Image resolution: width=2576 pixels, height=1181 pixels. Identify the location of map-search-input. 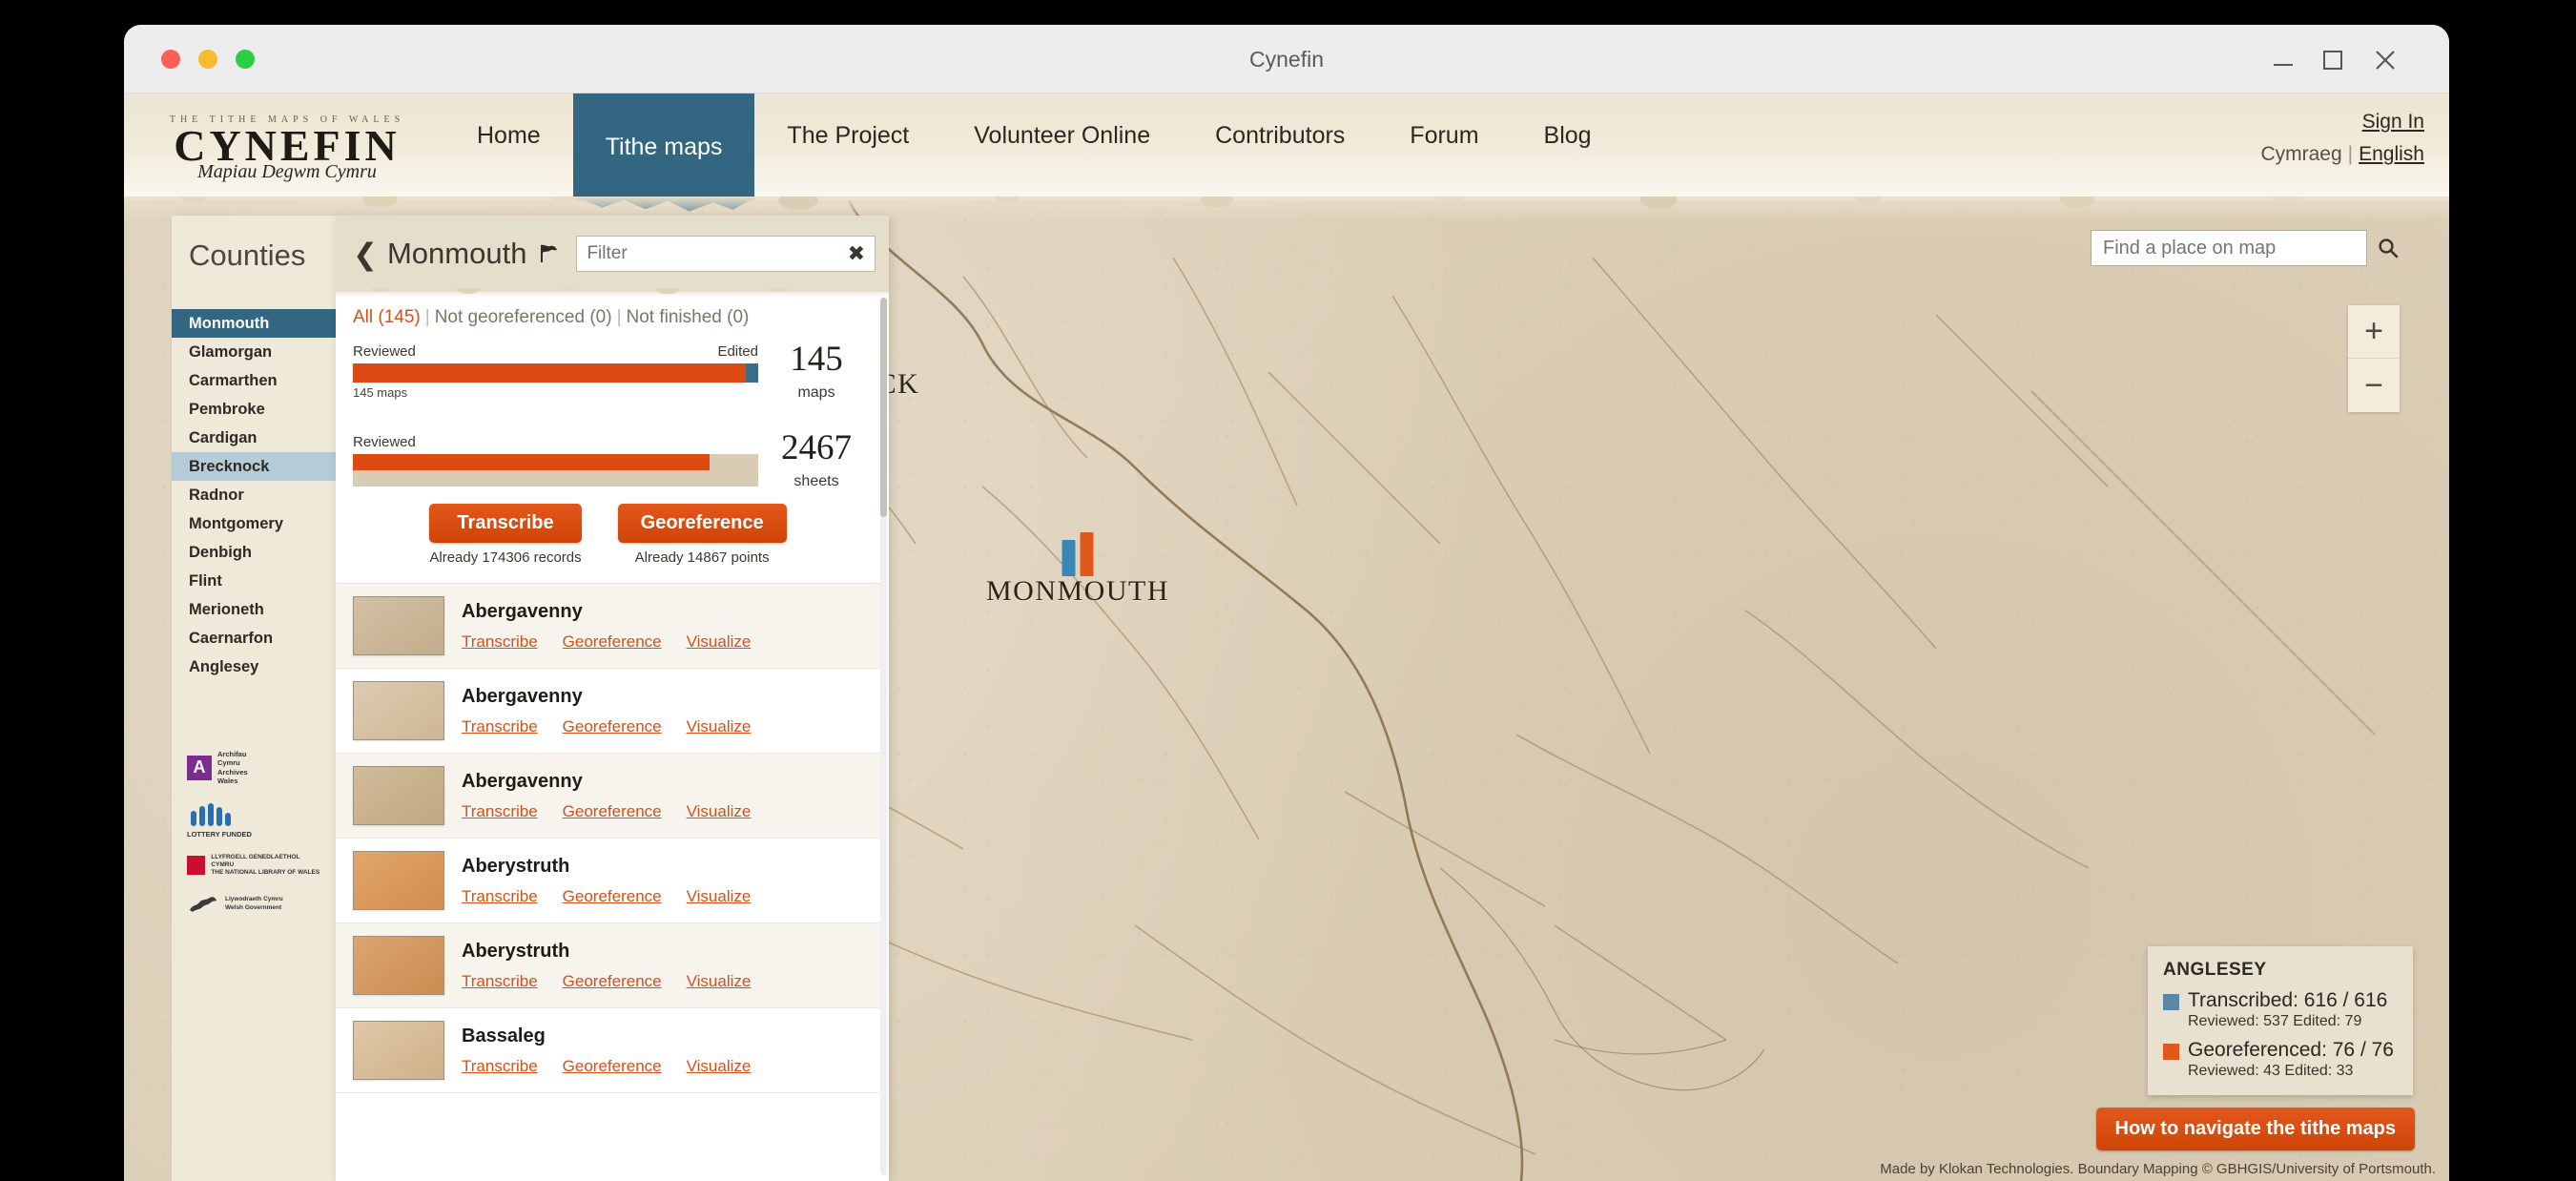
(2229, 248).